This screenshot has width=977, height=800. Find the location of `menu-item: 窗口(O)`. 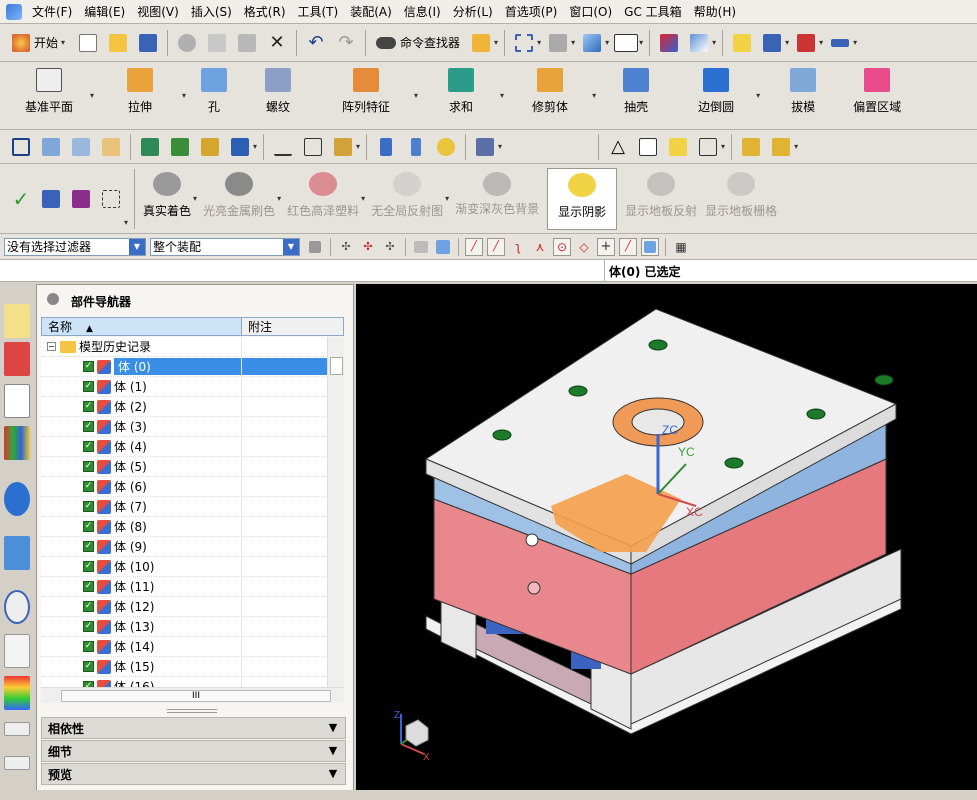

menu-item: 窗口(O) is located at coordinates (590, 12).